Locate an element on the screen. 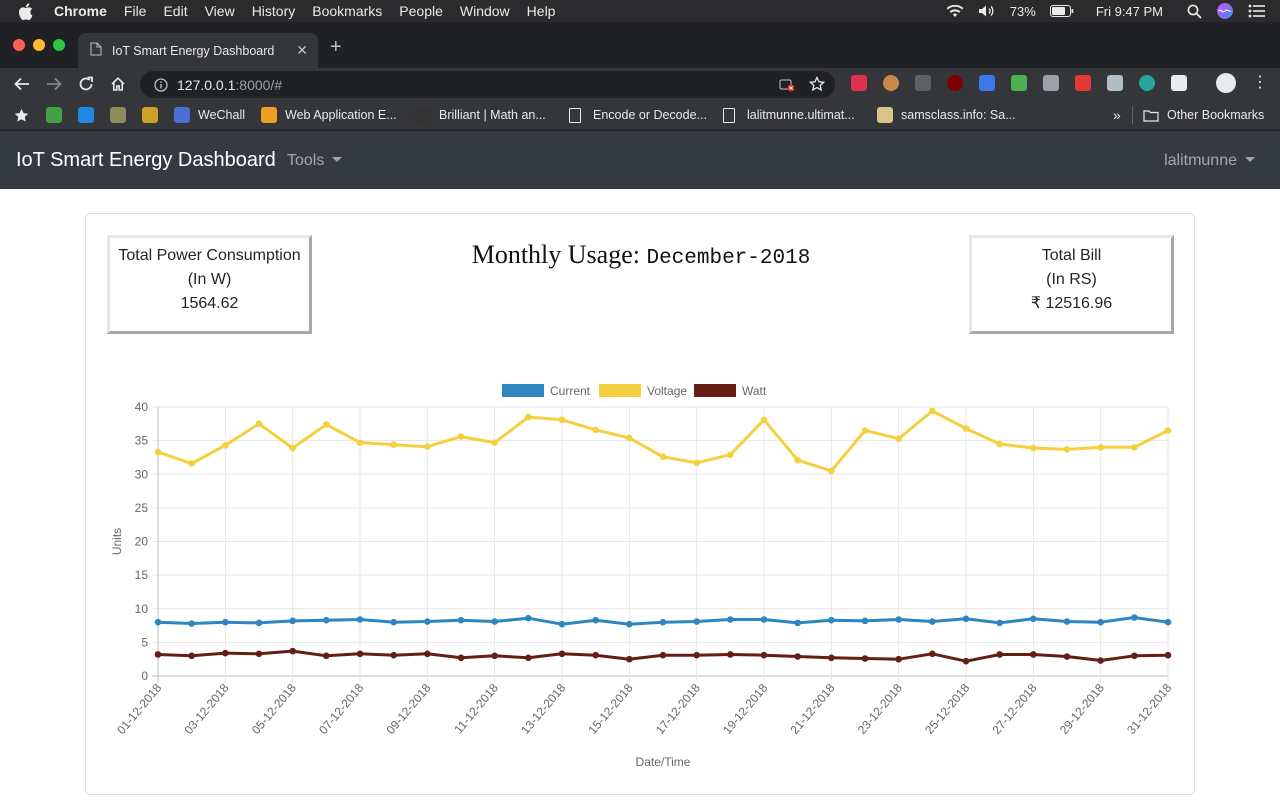 The height and width of the screenshot is (800, 1280). close-window-button is located at coordinates (19, 45).